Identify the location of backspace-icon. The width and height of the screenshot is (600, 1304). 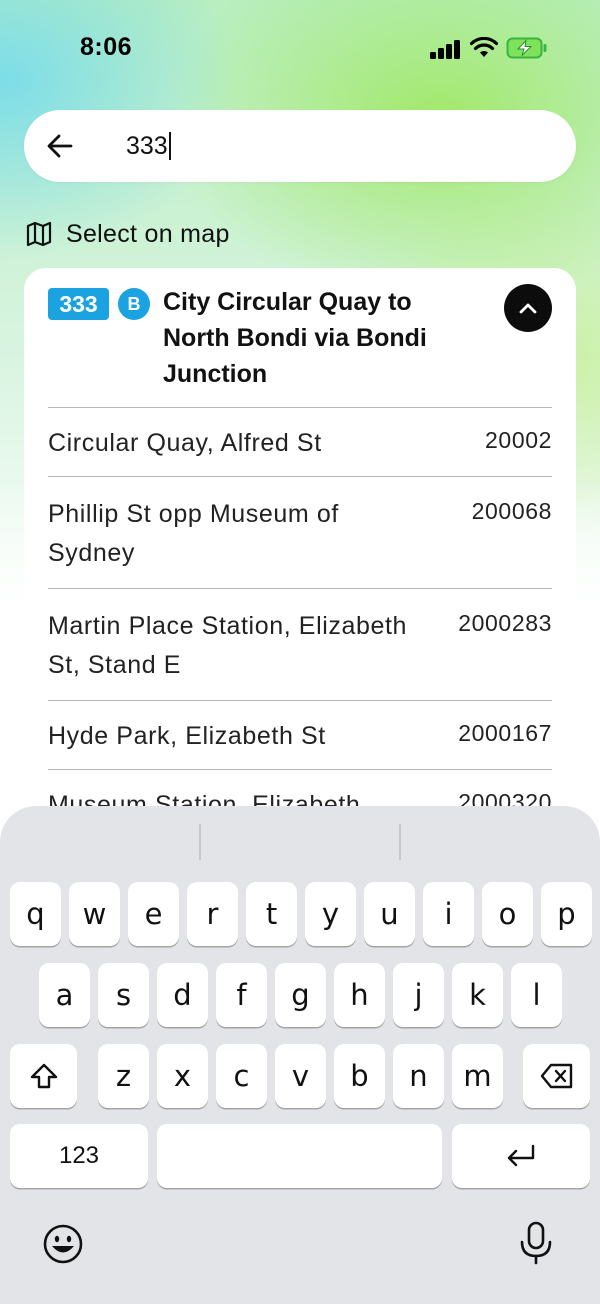
(556, 1076).